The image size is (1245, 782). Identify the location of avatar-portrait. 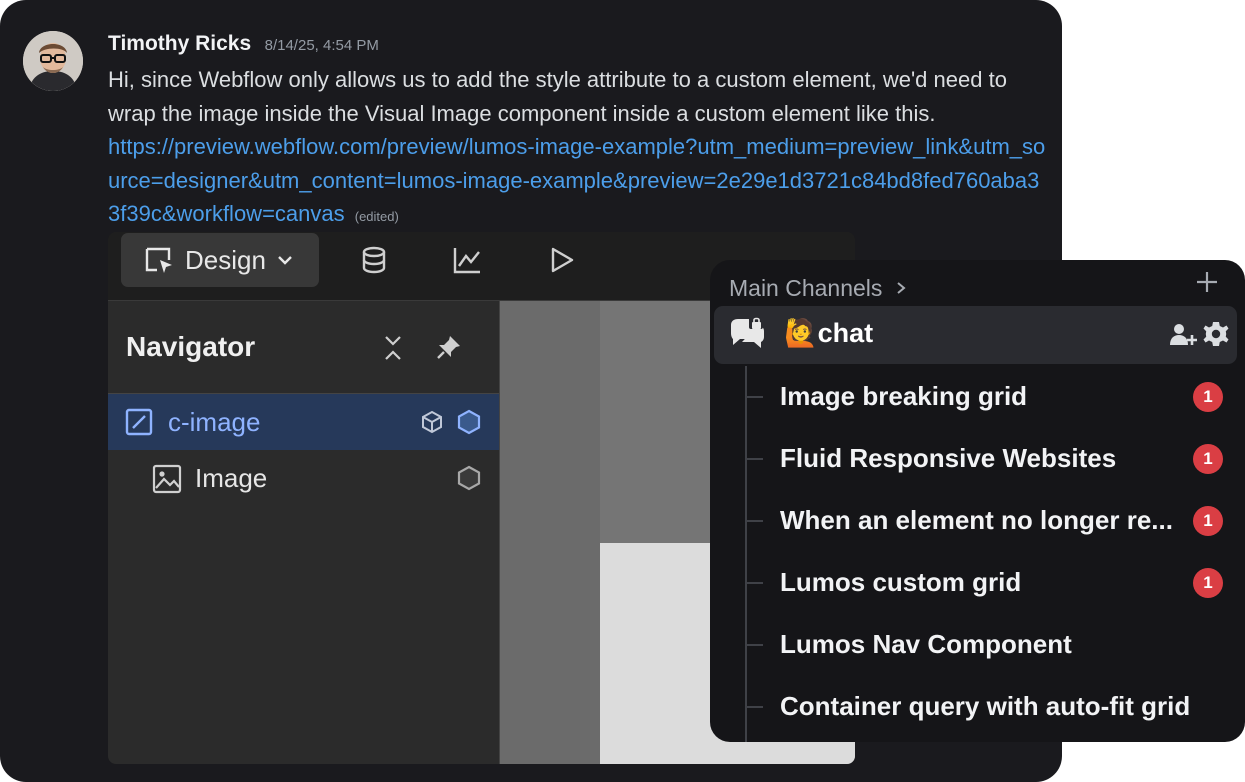
(53, 61).